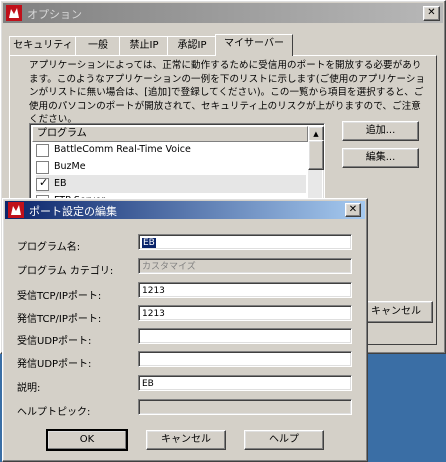  I want to click on help-topic-field, so click(245, 407).